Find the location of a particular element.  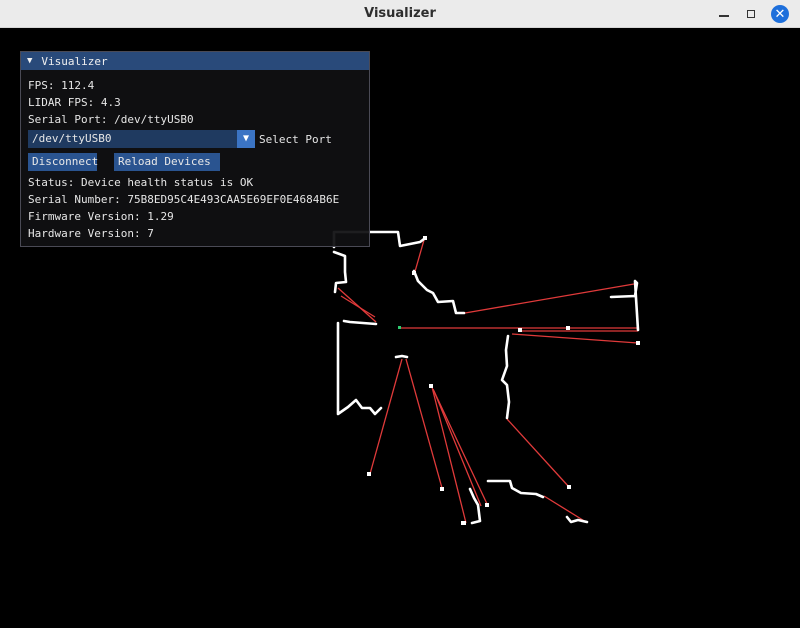

window-title: Visualizer is located at coordinates (400, 13).